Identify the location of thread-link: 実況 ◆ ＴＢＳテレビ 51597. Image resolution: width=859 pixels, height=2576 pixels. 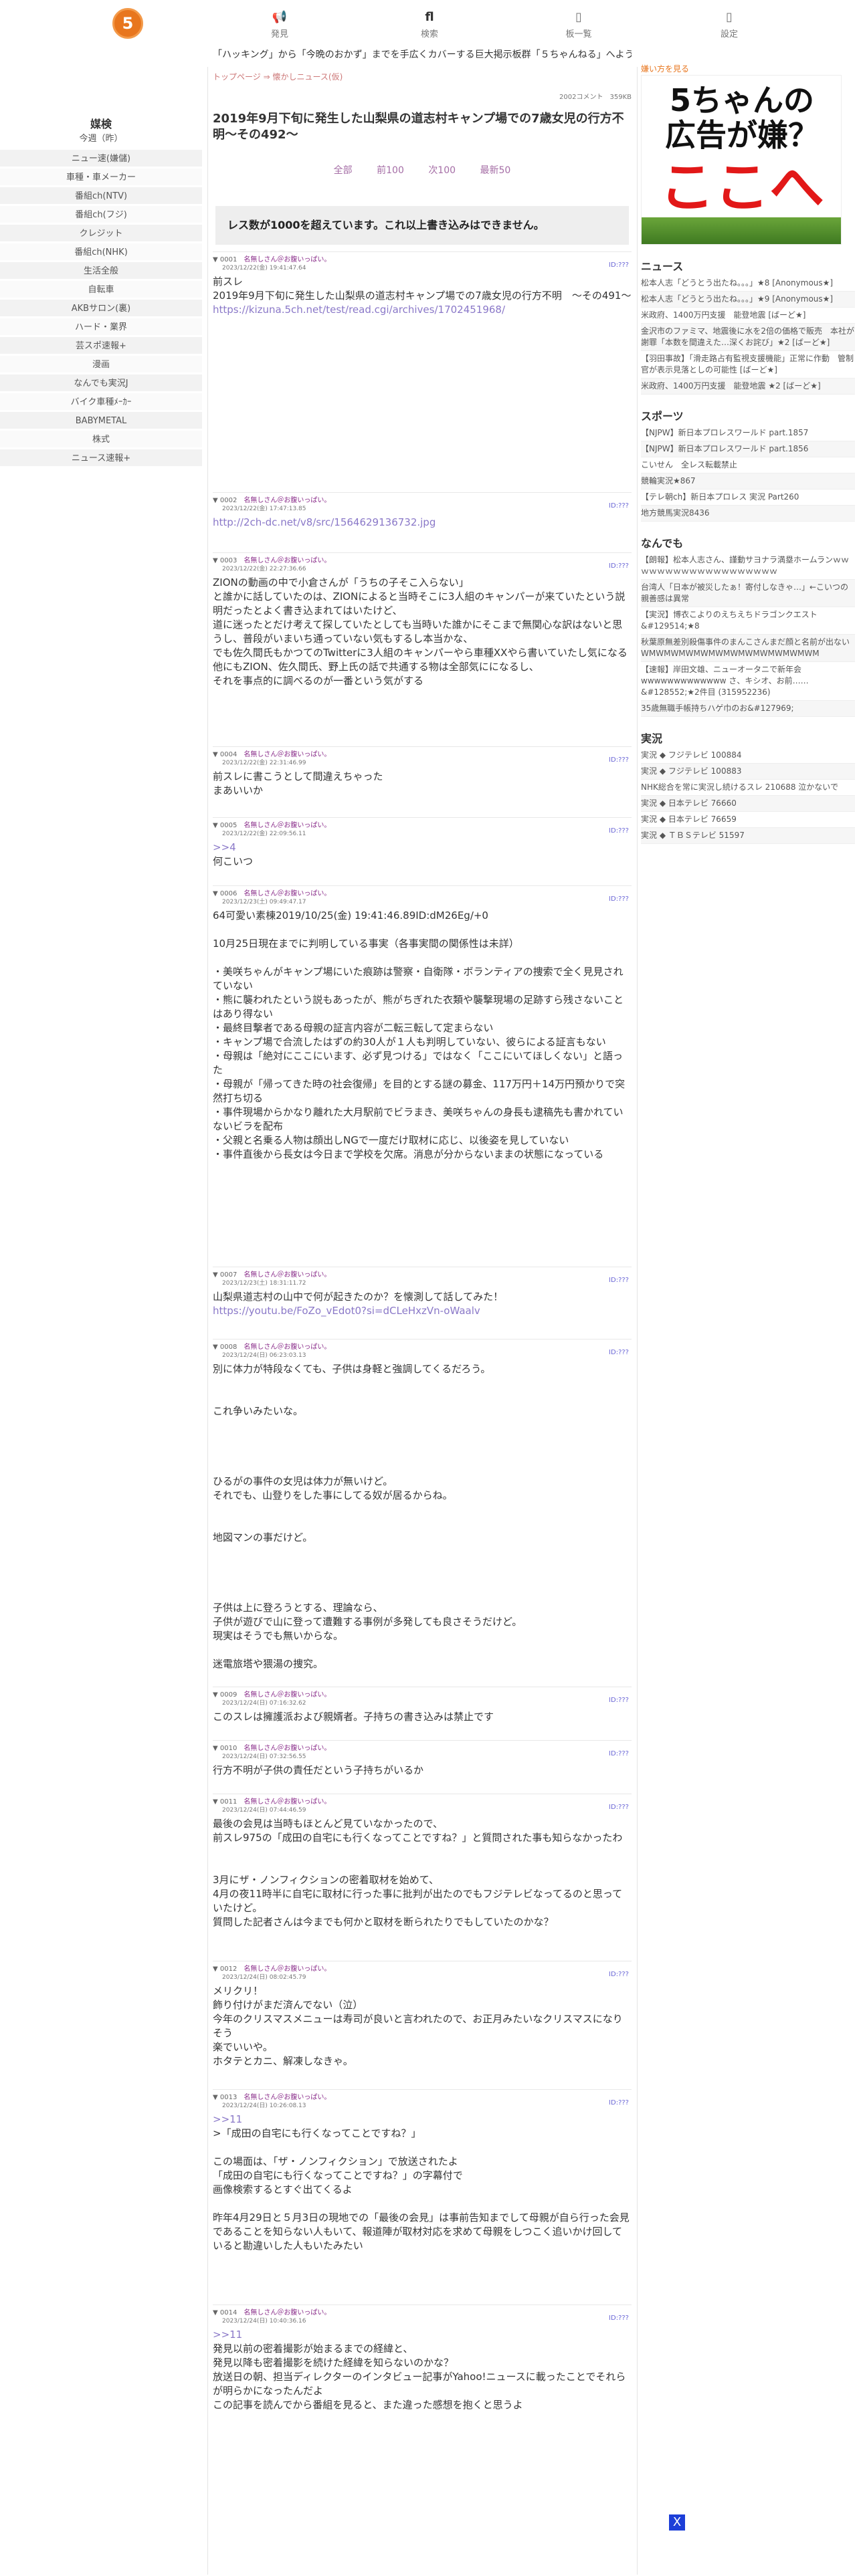
(748, 836).